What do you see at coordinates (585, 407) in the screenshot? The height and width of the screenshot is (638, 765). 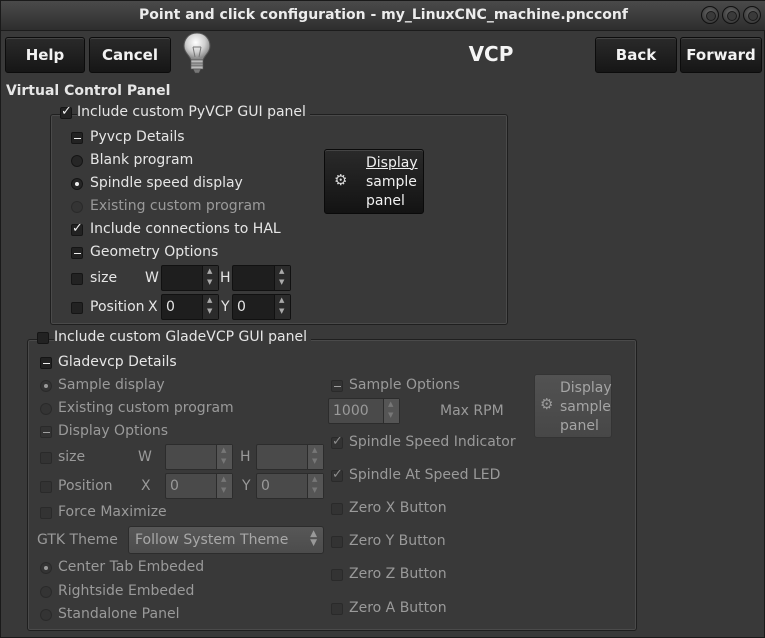 I see `glade-display-line2: sample` at bounding box center [585, 407].